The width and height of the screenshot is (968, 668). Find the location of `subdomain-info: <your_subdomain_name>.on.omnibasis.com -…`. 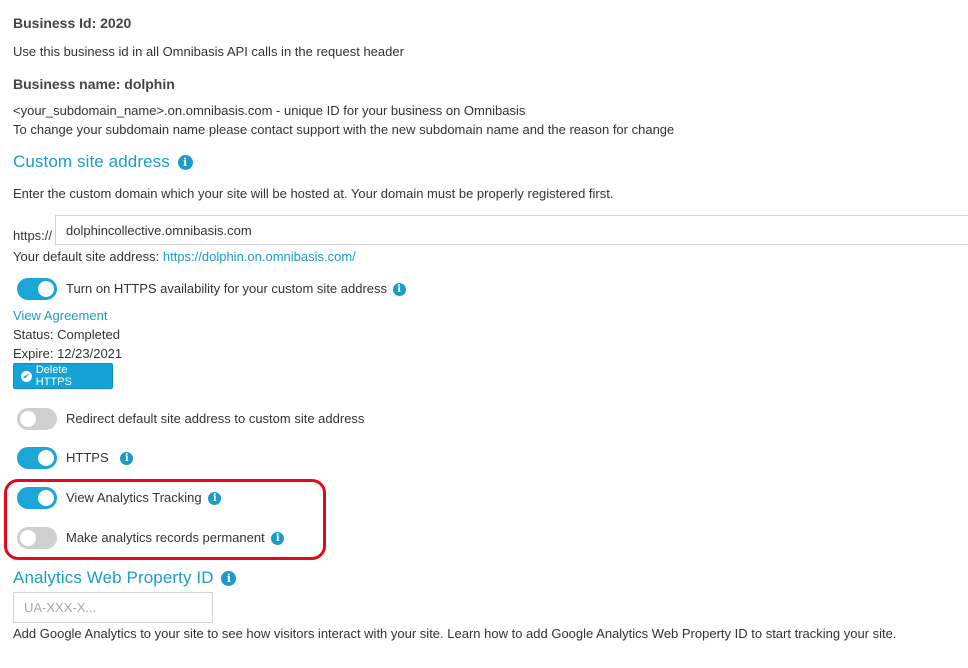

subdomain-info: <your_subdomain_name>.on.omnibasis.com -… is located at coordinates (269, 110).